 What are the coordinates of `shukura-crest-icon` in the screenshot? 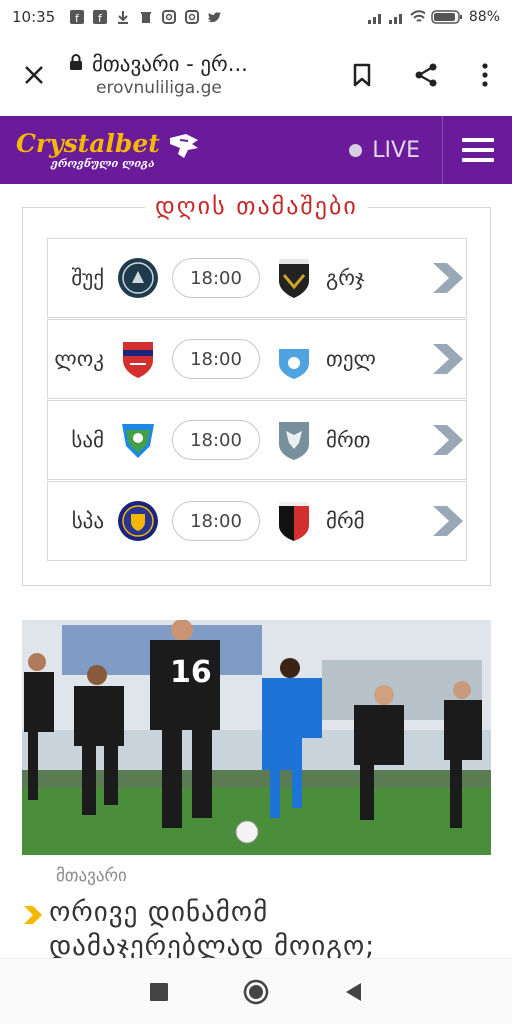 It's located at (138, 278).